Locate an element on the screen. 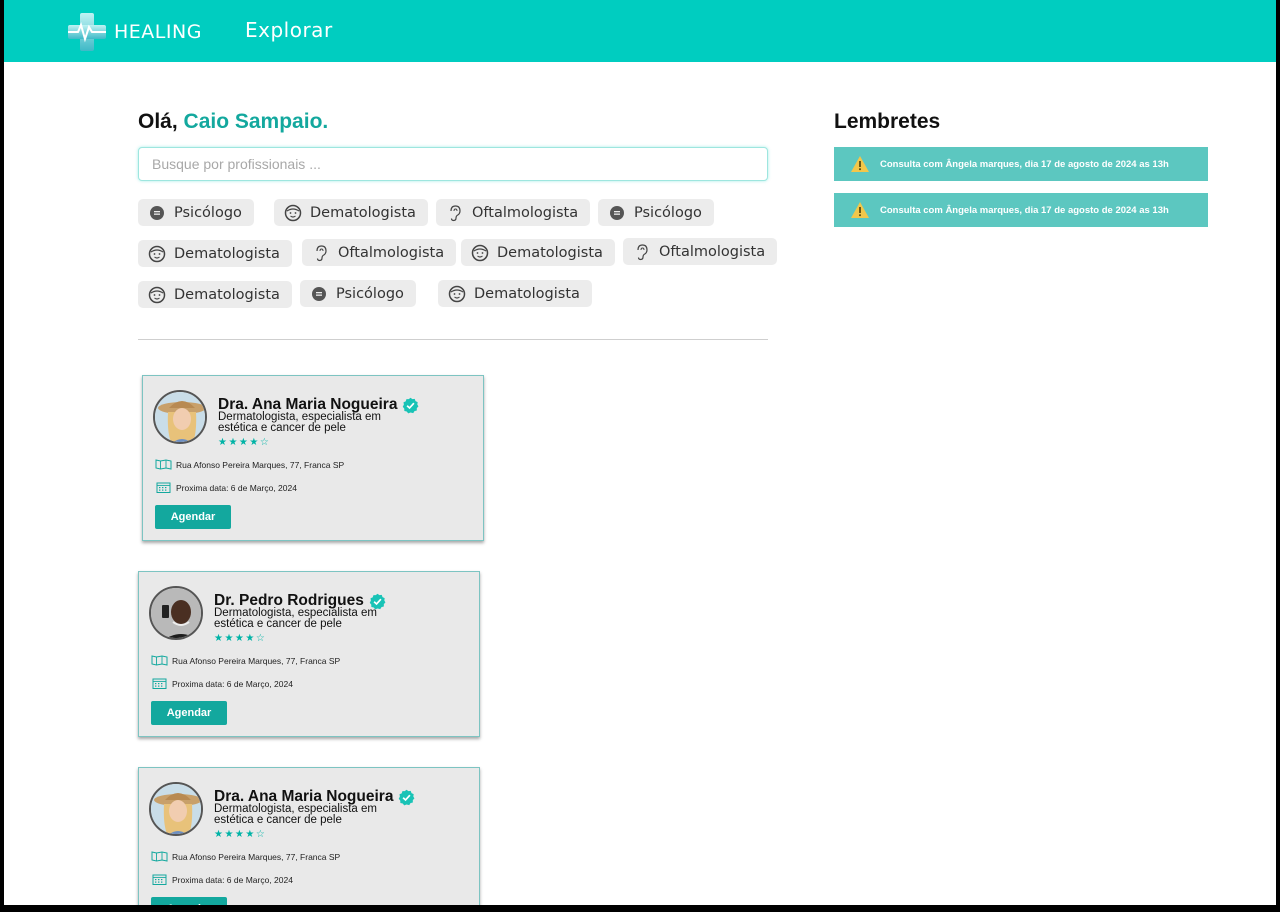 This screenshot has width=1280, height=912. user-name: Caio Sampaio. is located at coordinates (256, 121).